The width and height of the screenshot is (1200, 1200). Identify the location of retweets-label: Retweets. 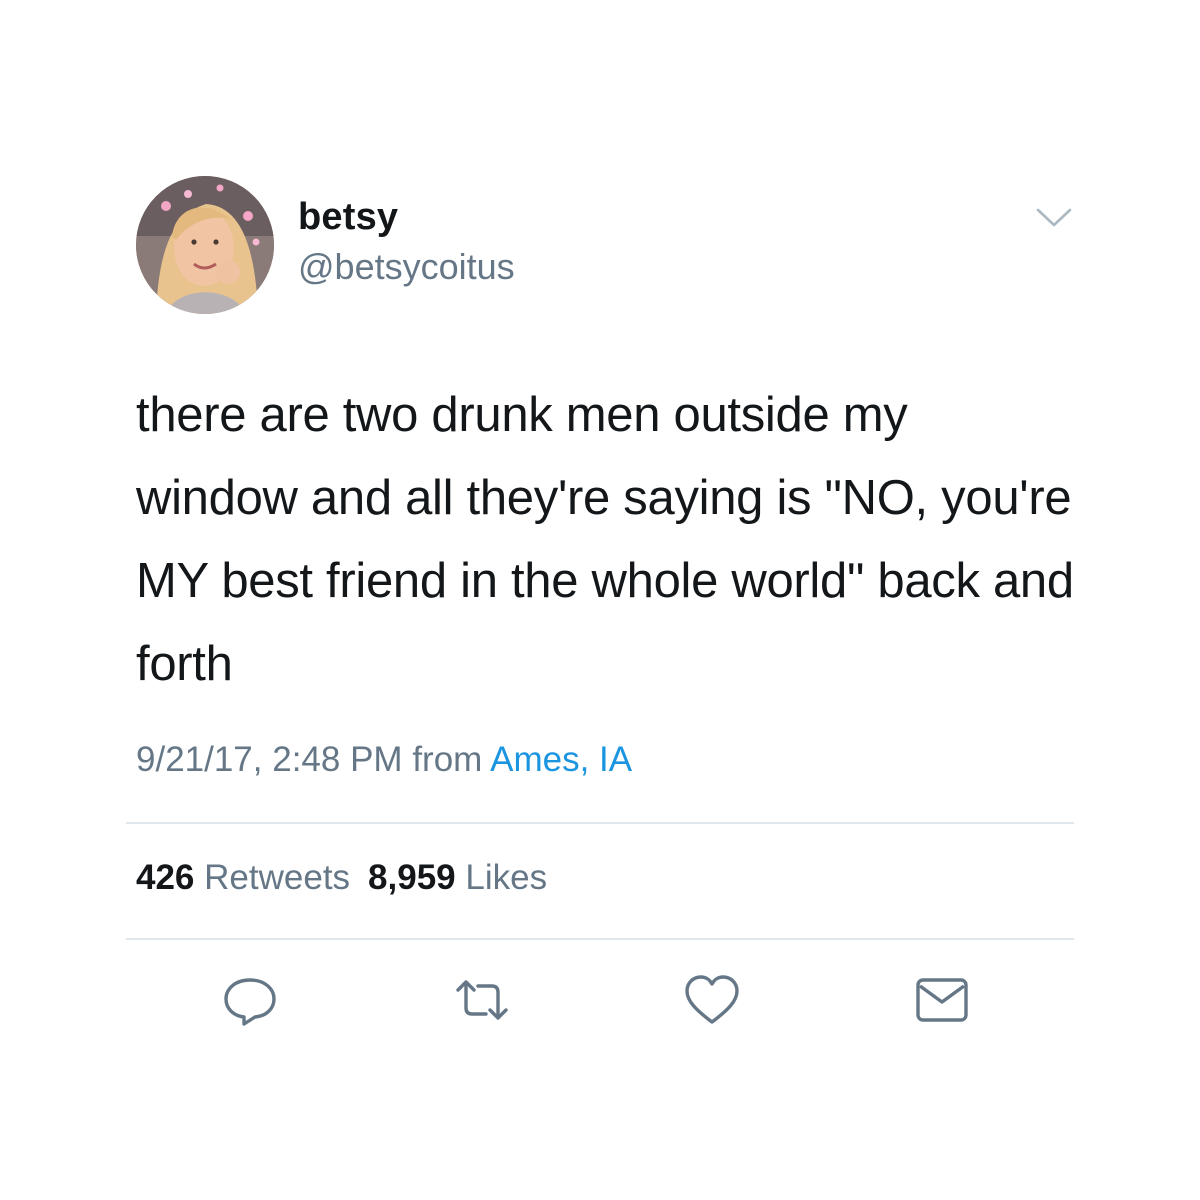
(277, 877).